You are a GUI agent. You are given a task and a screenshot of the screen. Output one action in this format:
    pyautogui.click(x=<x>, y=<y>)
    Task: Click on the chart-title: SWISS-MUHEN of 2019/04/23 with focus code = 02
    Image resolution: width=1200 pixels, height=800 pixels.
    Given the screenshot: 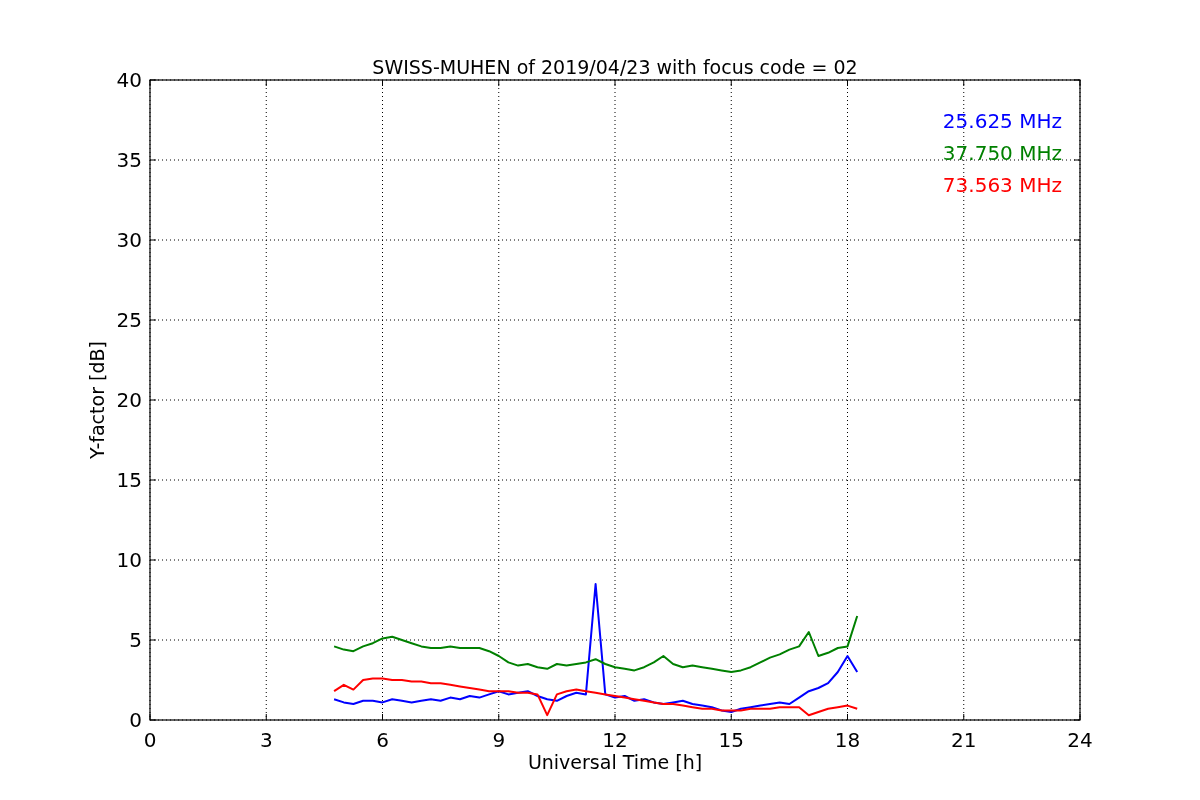 What is the action you would take?
    pyautogui.click(x=615, y=67)
    